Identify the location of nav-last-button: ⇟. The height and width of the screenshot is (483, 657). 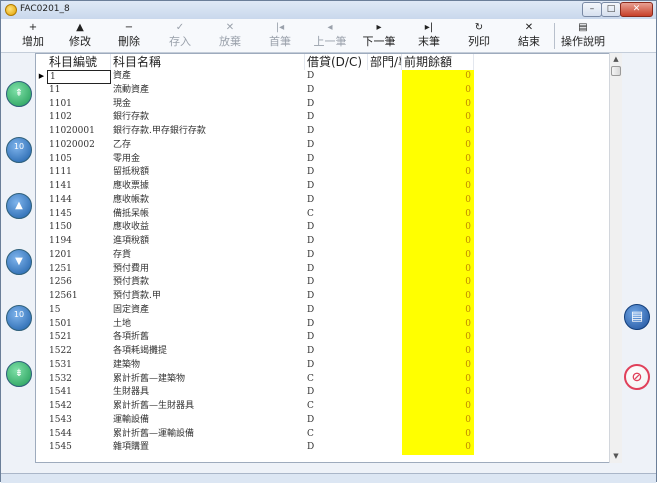
(19, 374).